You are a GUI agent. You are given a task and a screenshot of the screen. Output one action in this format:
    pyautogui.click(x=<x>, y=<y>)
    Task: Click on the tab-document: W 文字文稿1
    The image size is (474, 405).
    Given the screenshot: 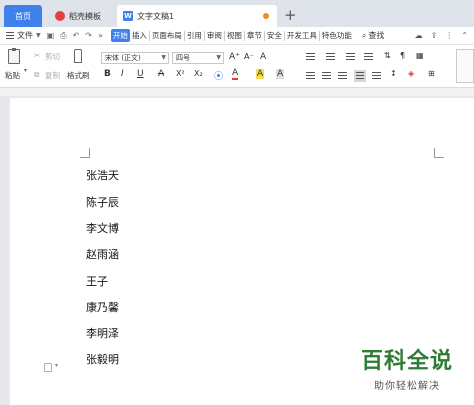 What is the action you would take?
    pyautogui.click(x=197, y=16)
    